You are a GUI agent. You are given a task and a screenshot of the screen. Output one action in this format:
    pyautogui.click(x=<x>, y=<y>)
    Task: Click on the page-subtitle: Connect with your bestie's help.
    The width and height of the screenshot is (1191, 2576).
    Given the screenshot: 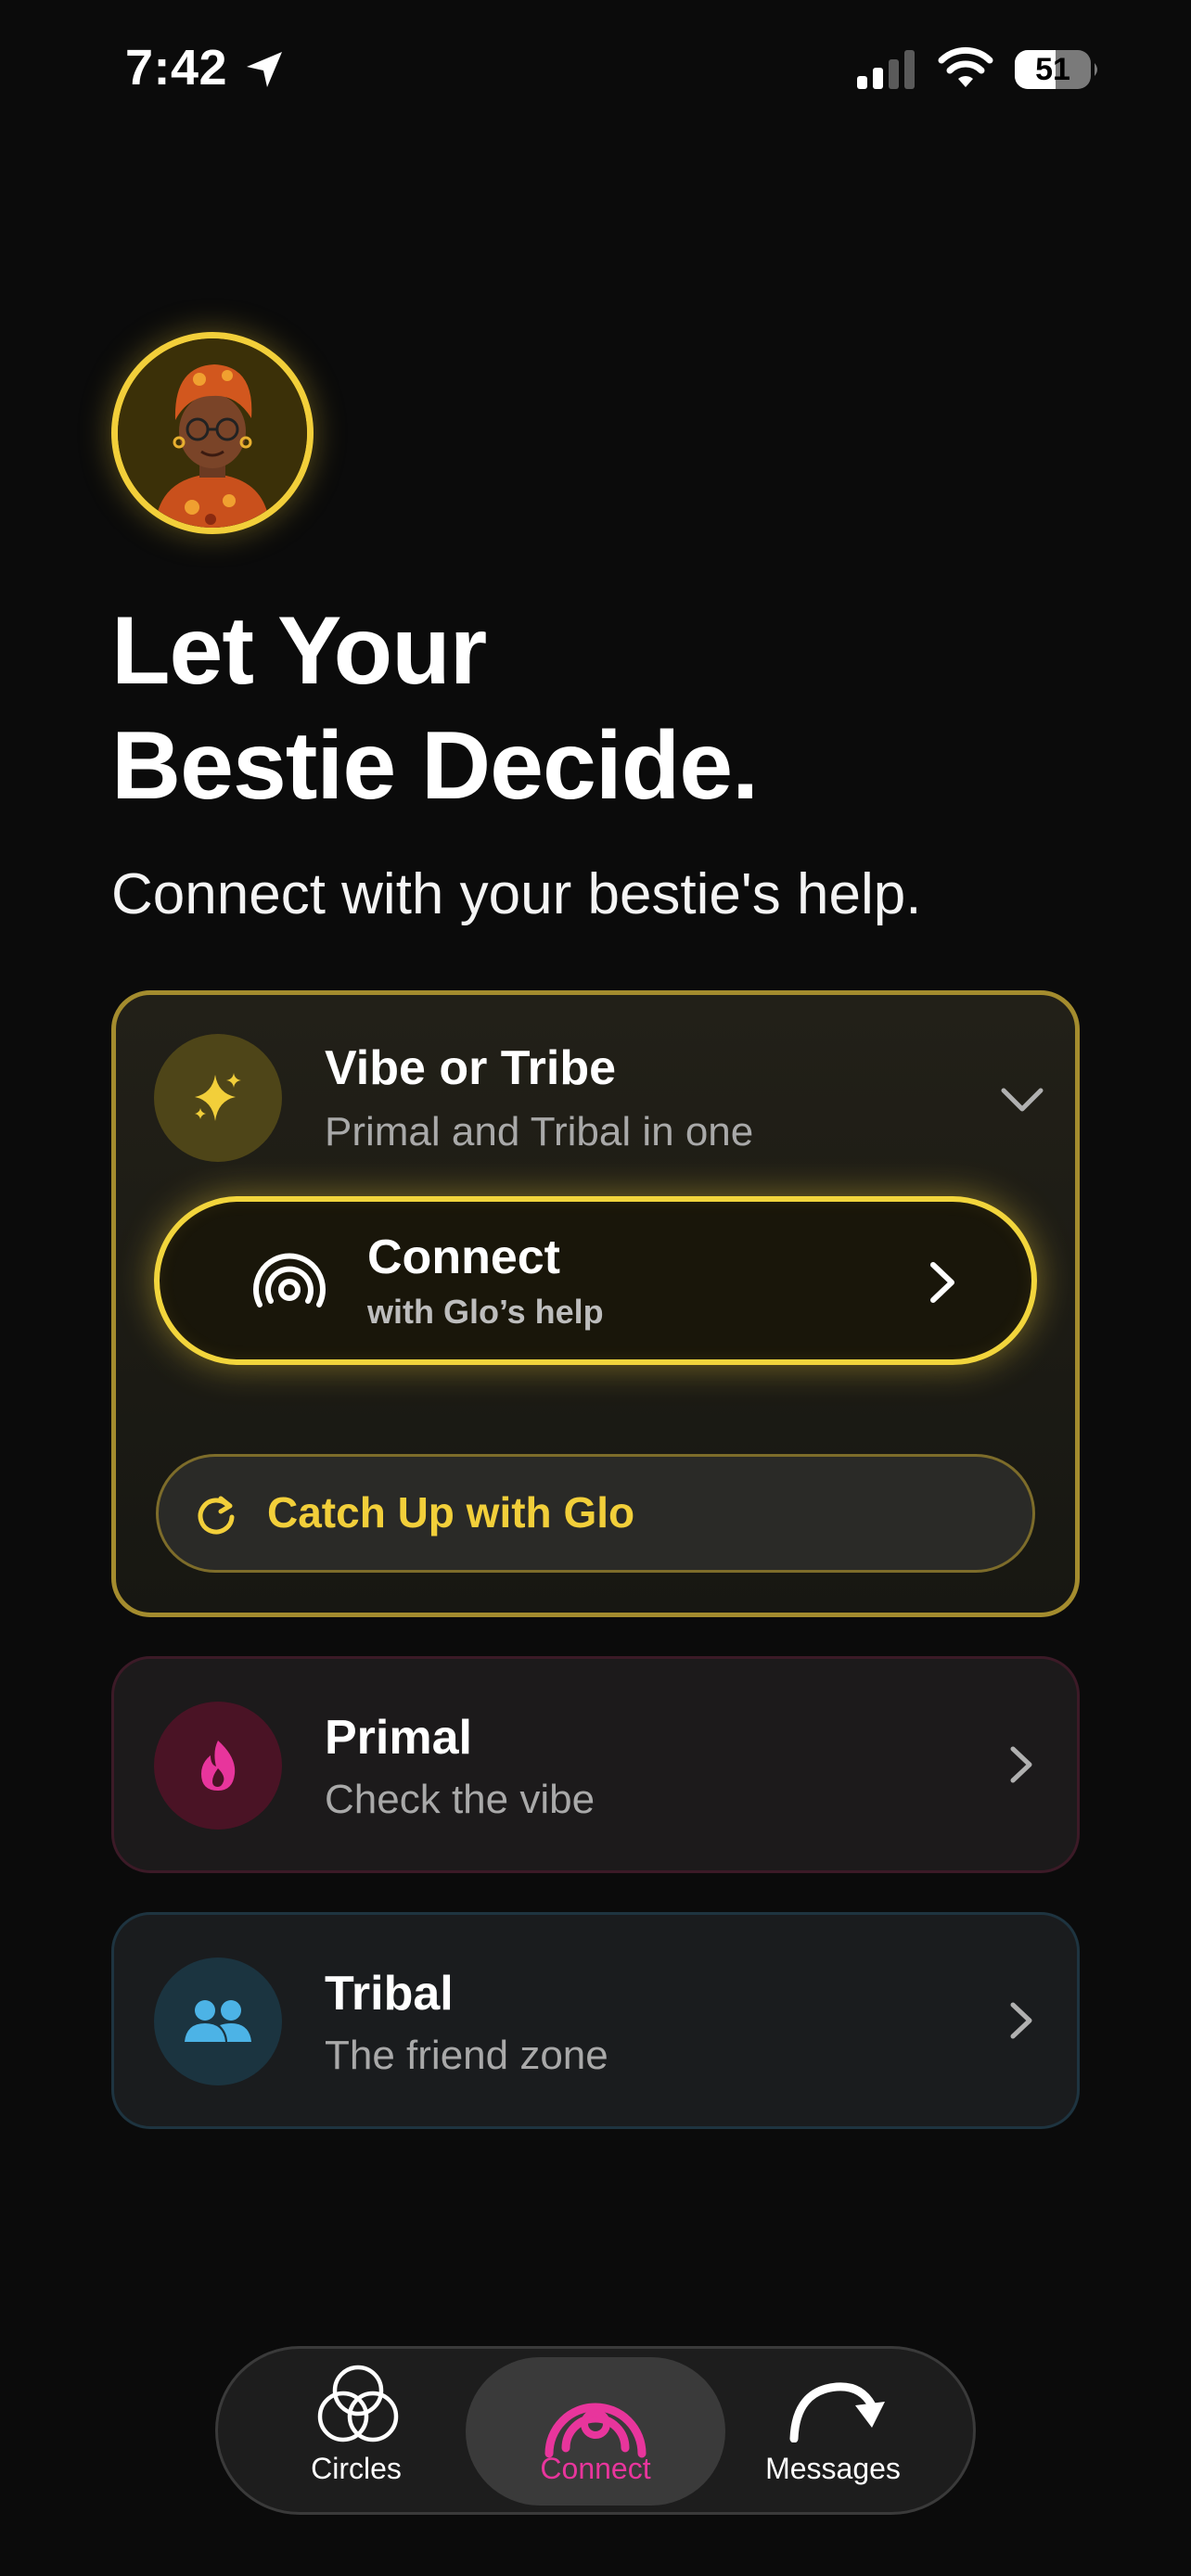 What is the action you would take?
    pyautogui.click(x=516, y=894)
    